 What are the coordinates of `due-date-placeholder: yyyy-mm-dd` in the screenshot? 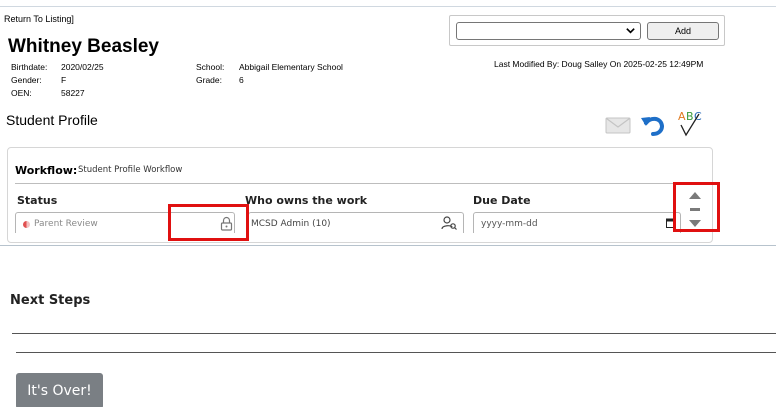 It's located at (509, 224).